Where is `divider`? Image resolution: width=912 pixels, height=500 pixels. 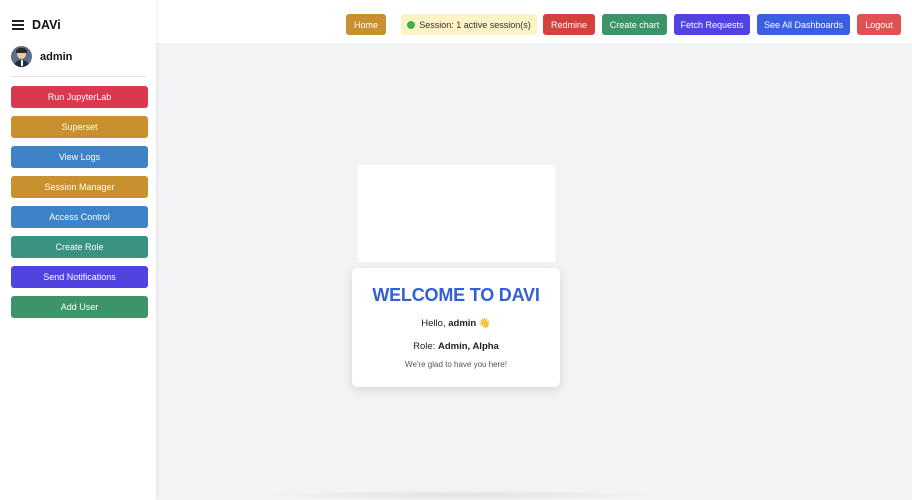
divider is located at coordinates (78, 76).